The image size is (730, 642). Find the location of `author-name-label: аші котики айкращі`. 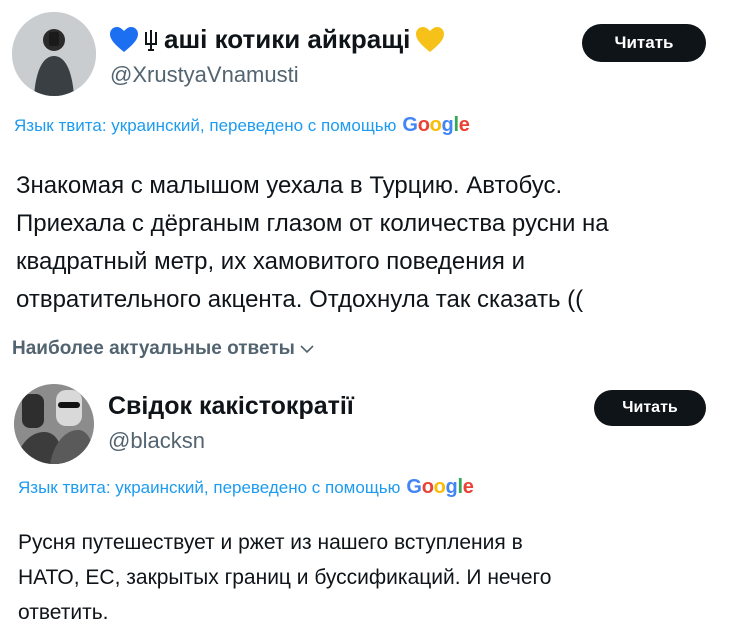

author-name-label: аші котики айкращі is located at coordinates (287, 39).